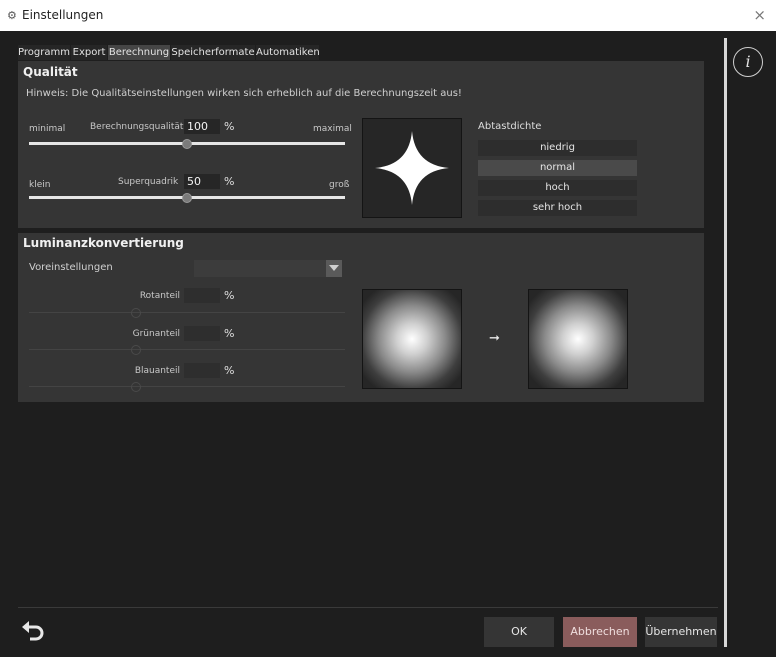 This screenshot has height=657, width=776. What do you see at coordinates (40, 185) in the screenshot?
I see `superquadric-min-label: klein` at bounding box center [40, 185].